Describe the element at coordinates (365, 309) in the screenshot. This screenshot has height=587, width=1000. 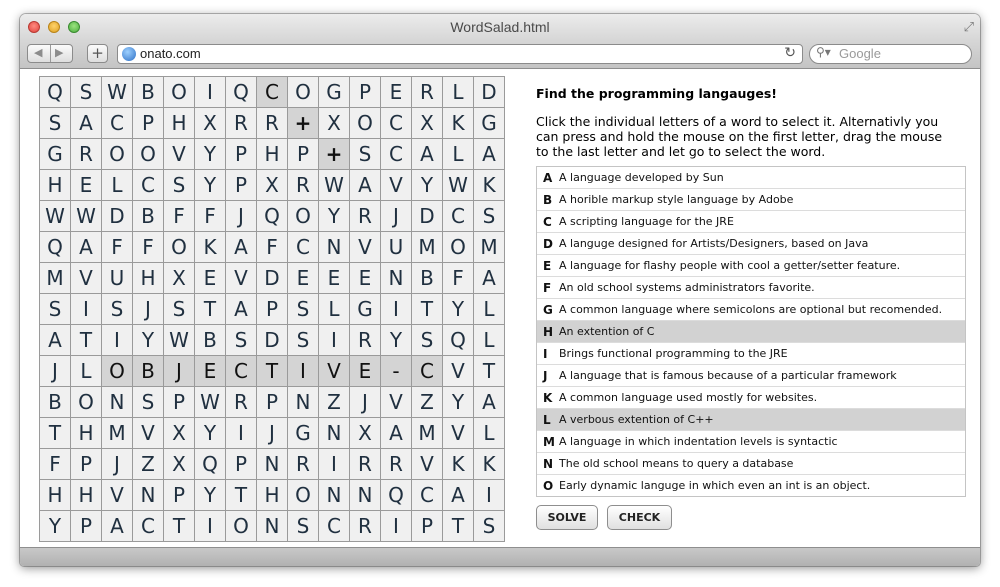
I see `grid-letter-cell: G` at that location.